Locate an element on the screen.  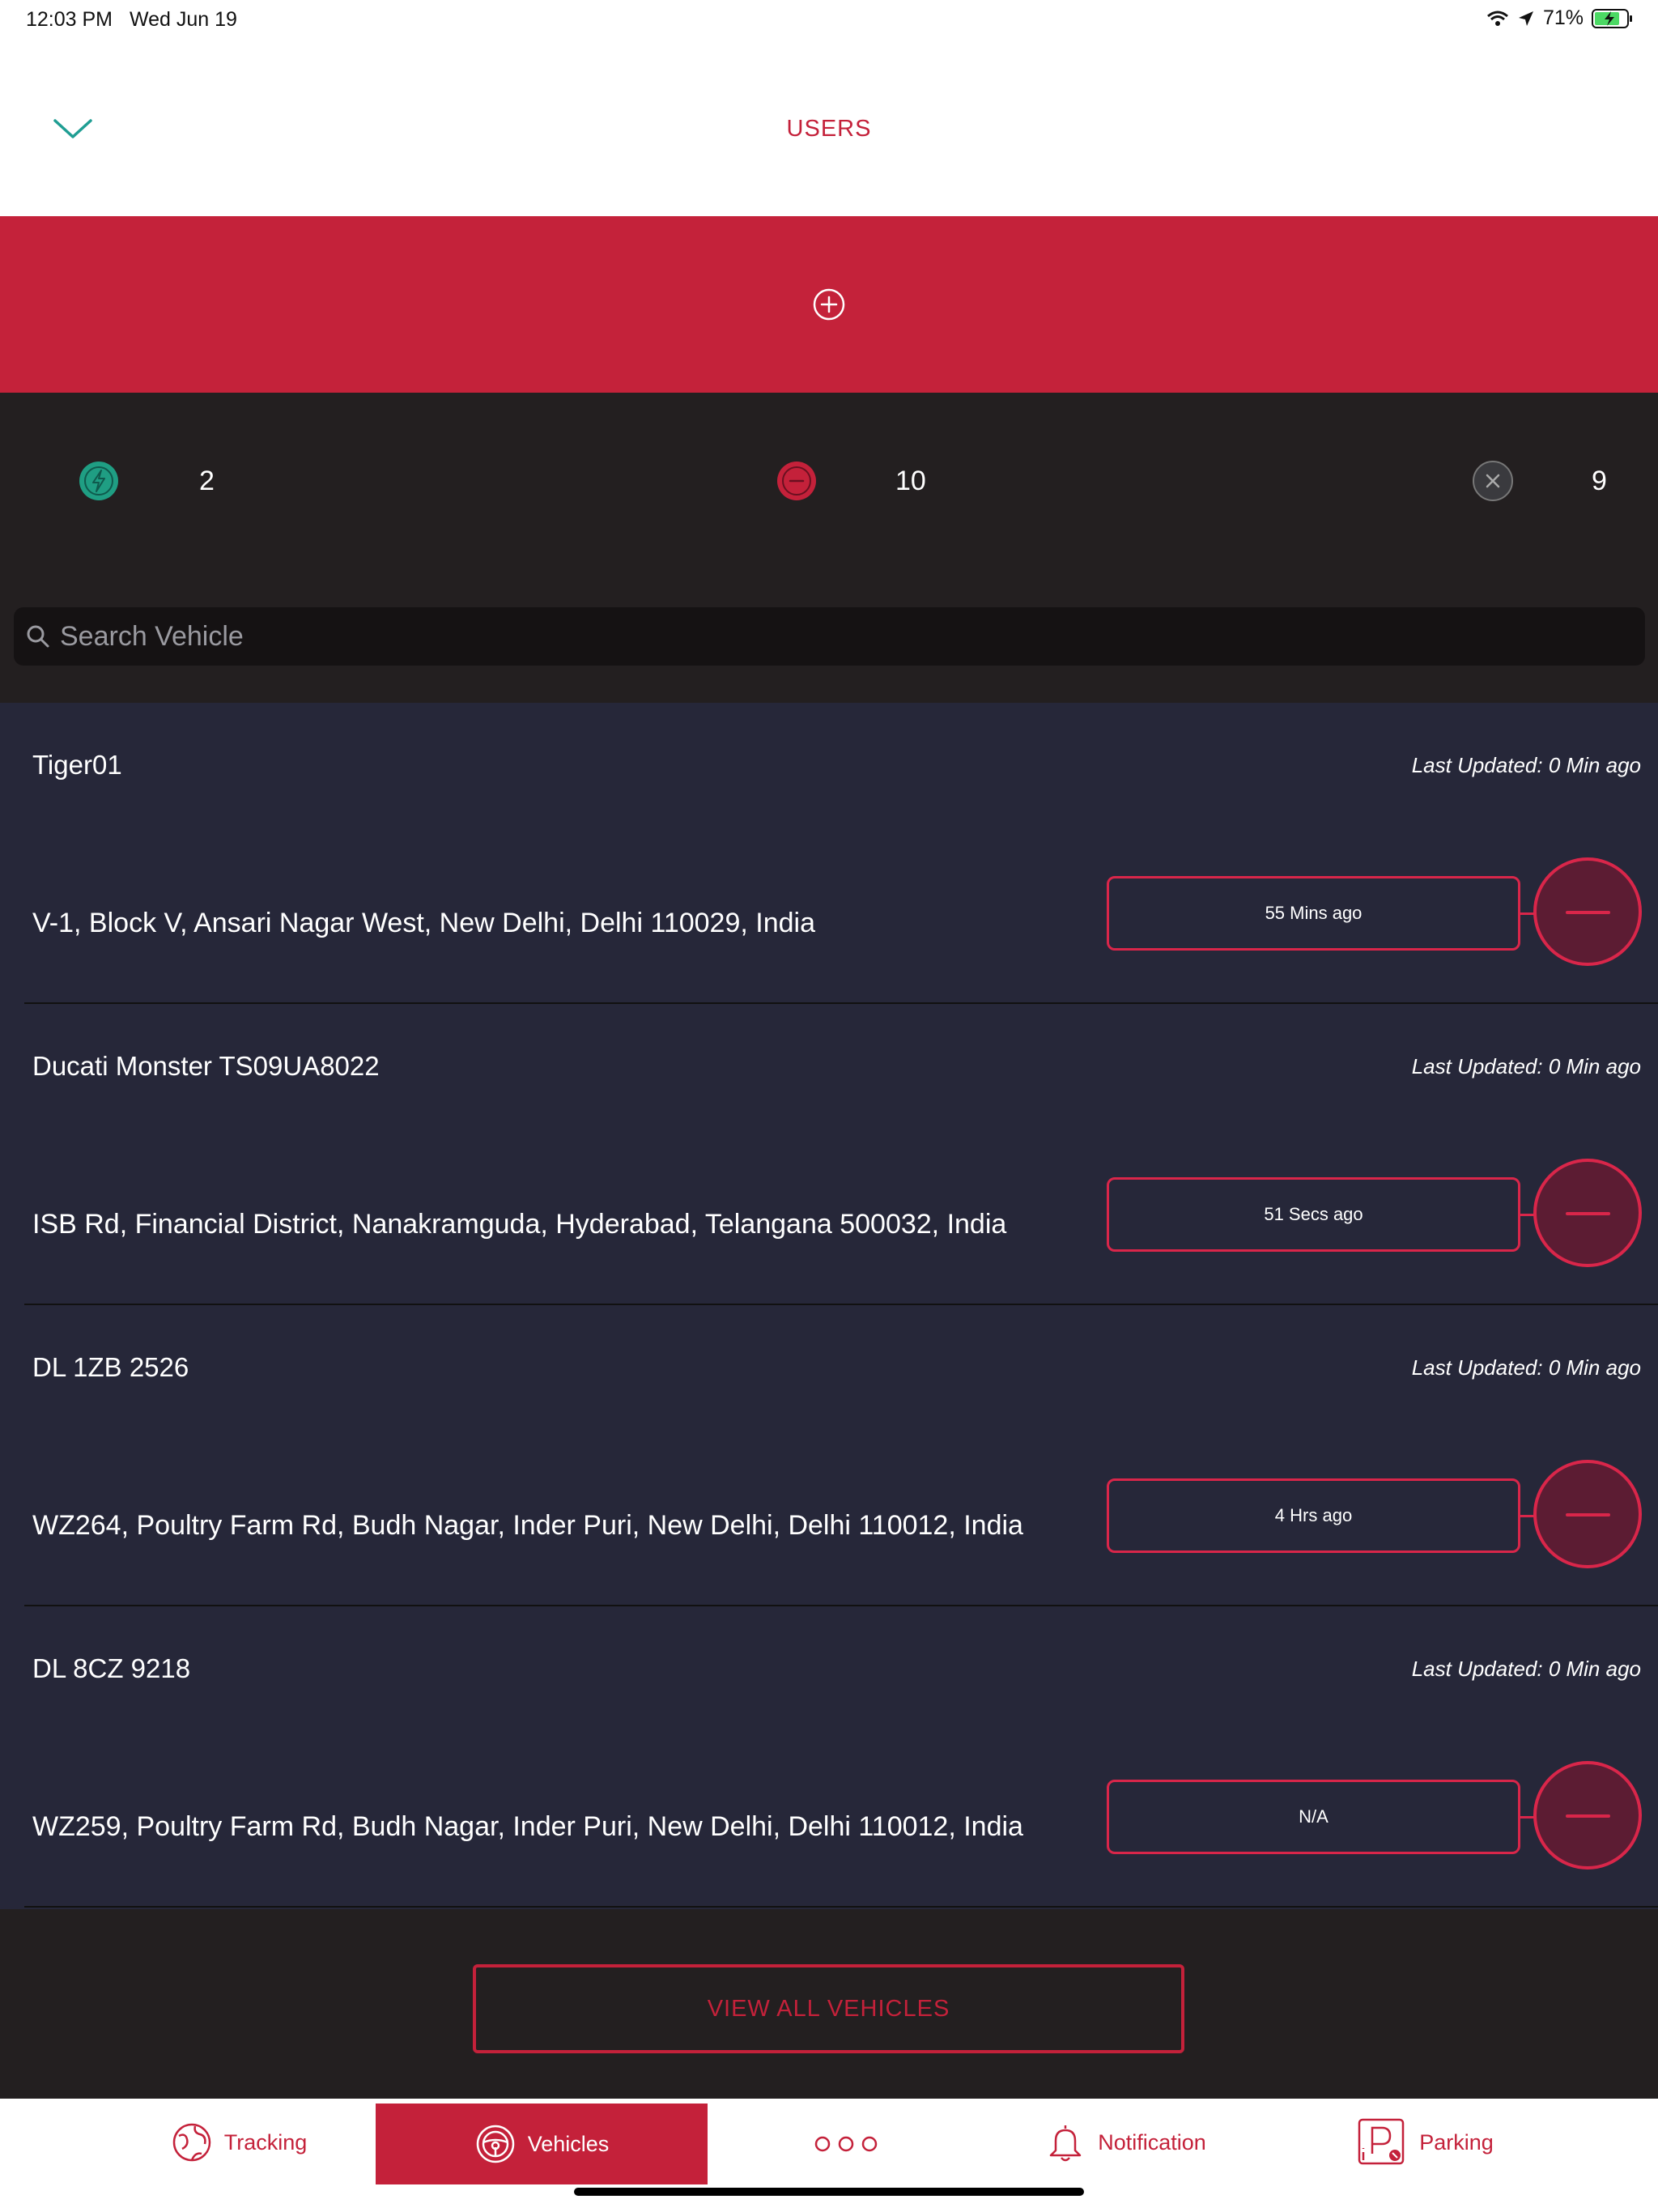
tab-tracking: Tracking is located at coordinates (239, 2143).